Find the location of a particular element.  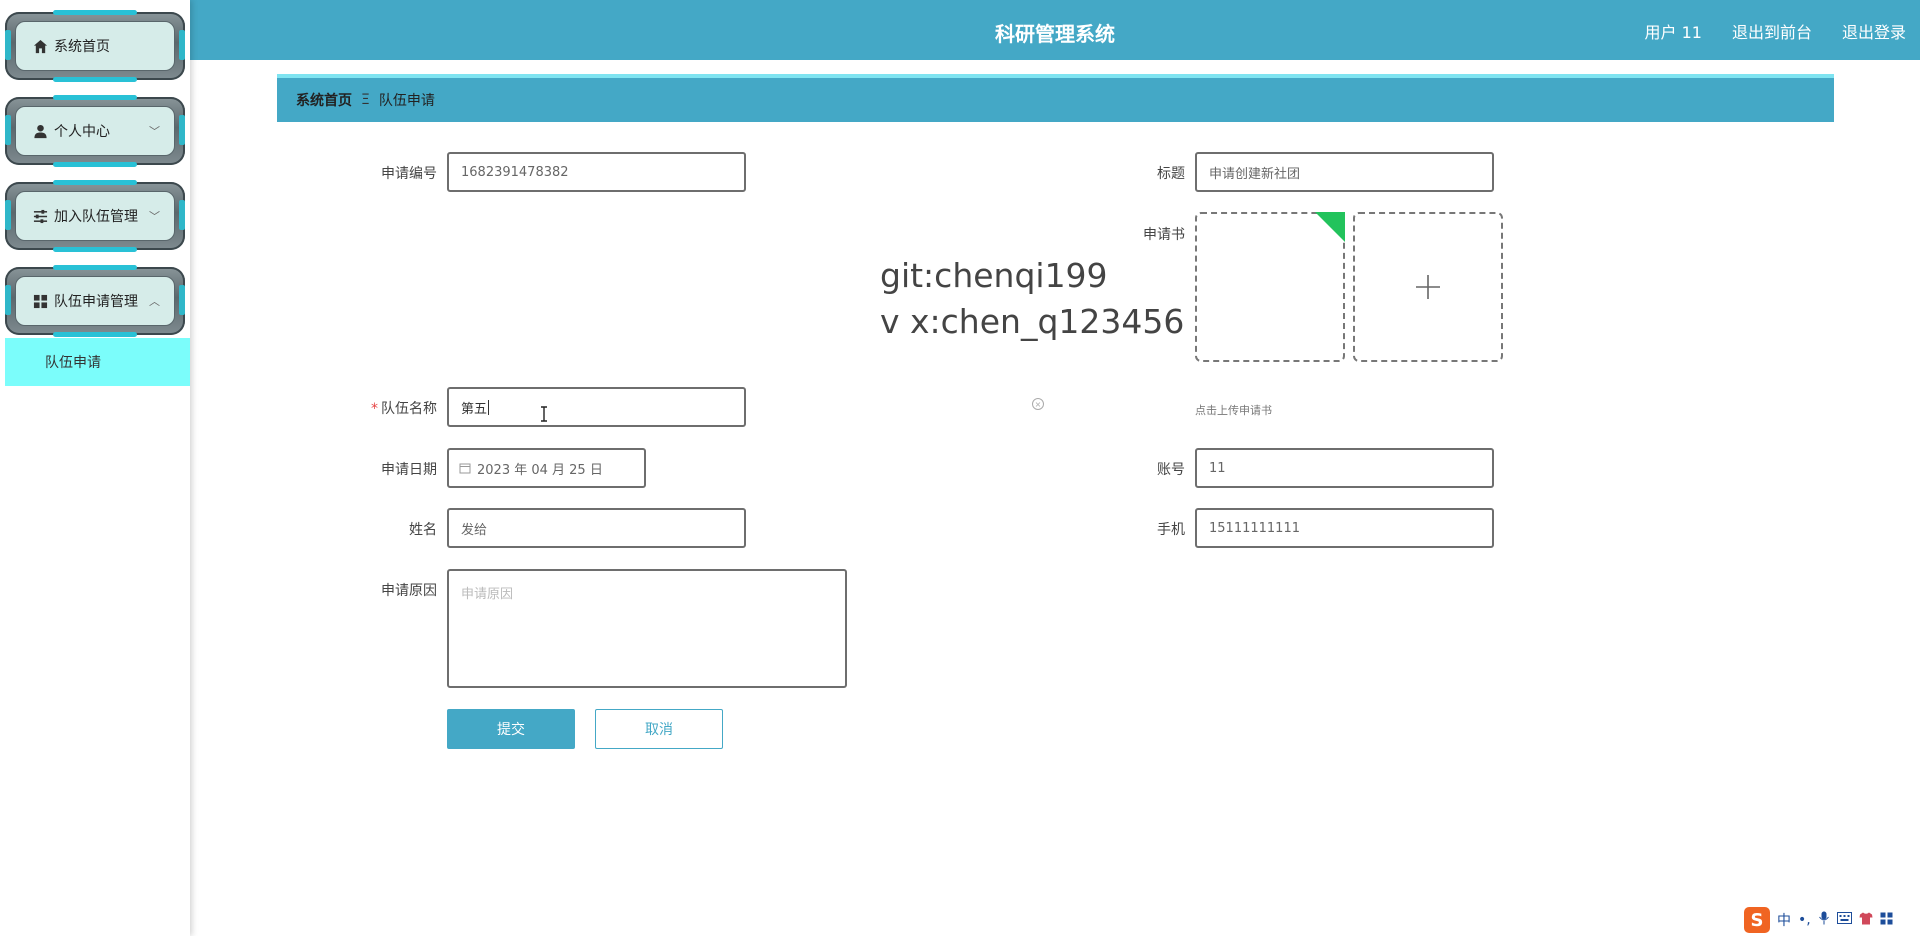

sidebar-item-personal: 个人中心 ﹀ is located at coordinates (95, 131).